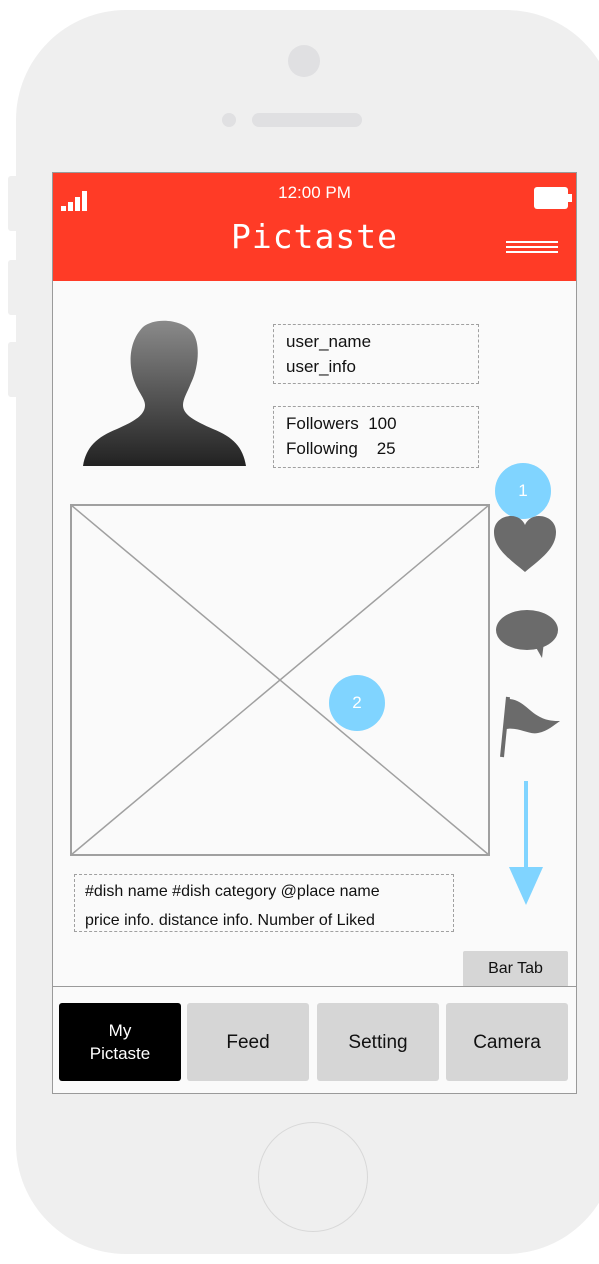 The width and height of the screenshot is (599, 1264). What do you see at coordinates (525, 545) in the screenshot?
I see `heart-icon` at bounding box center [525, 545].